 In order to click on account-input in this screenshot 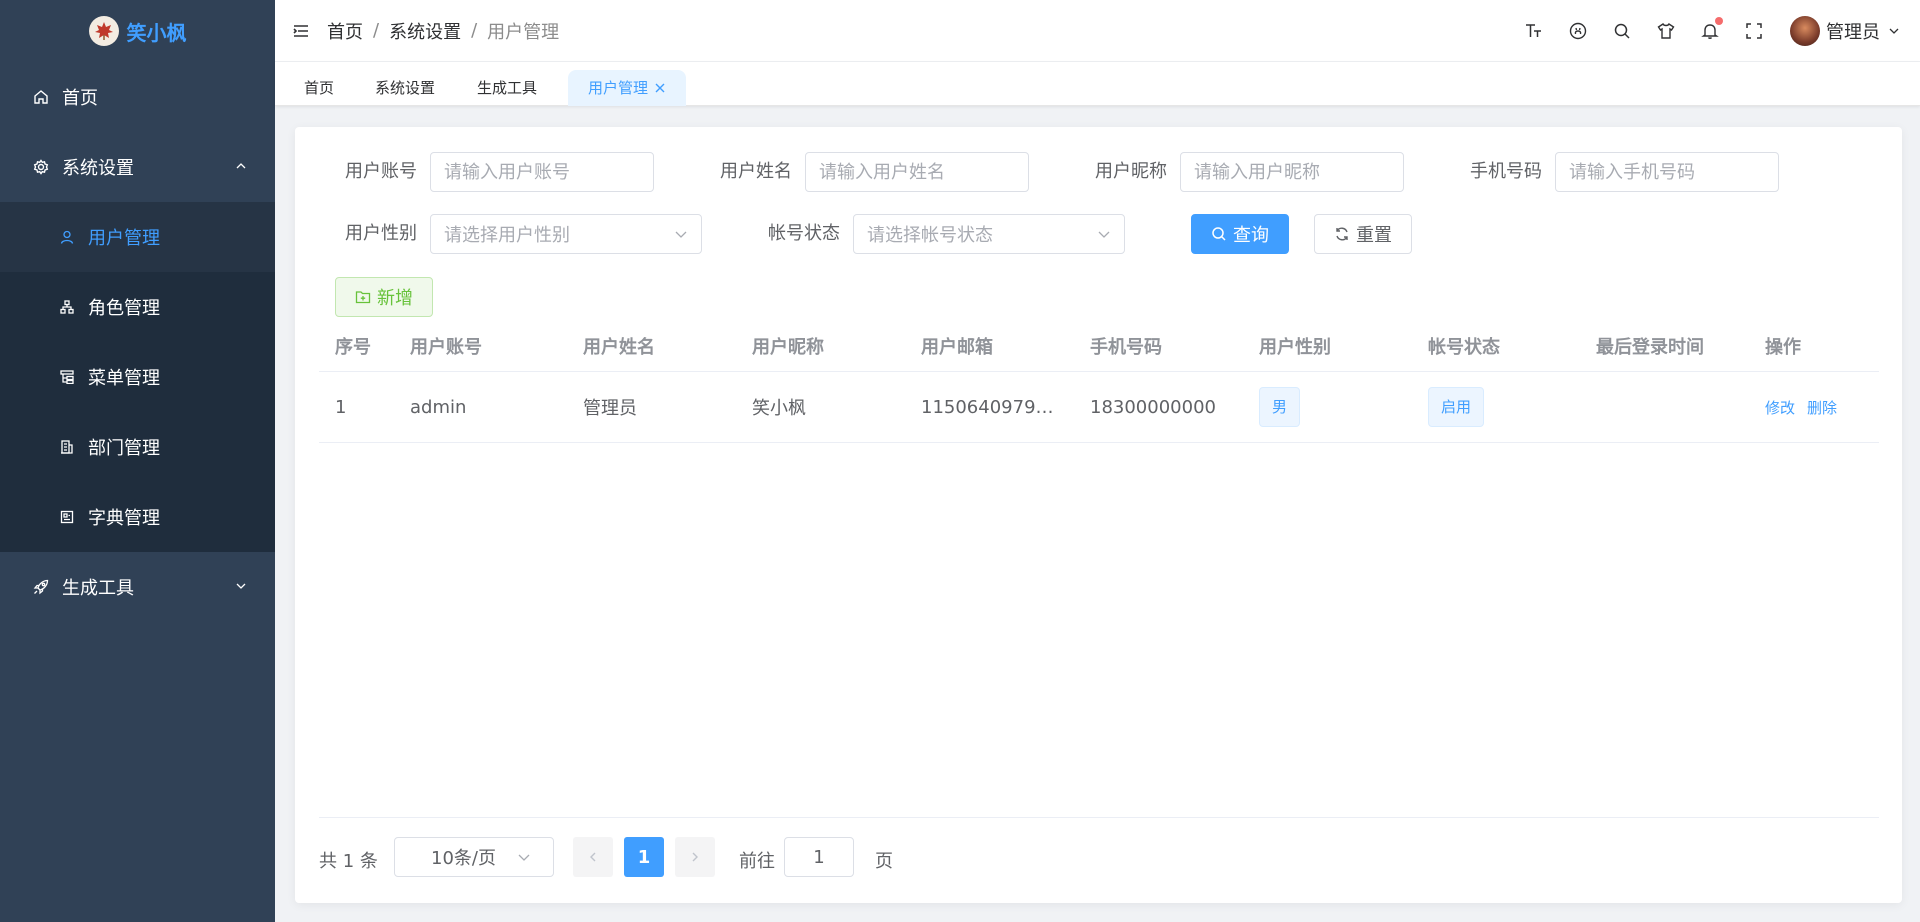, I will do `click(542, 172)`.